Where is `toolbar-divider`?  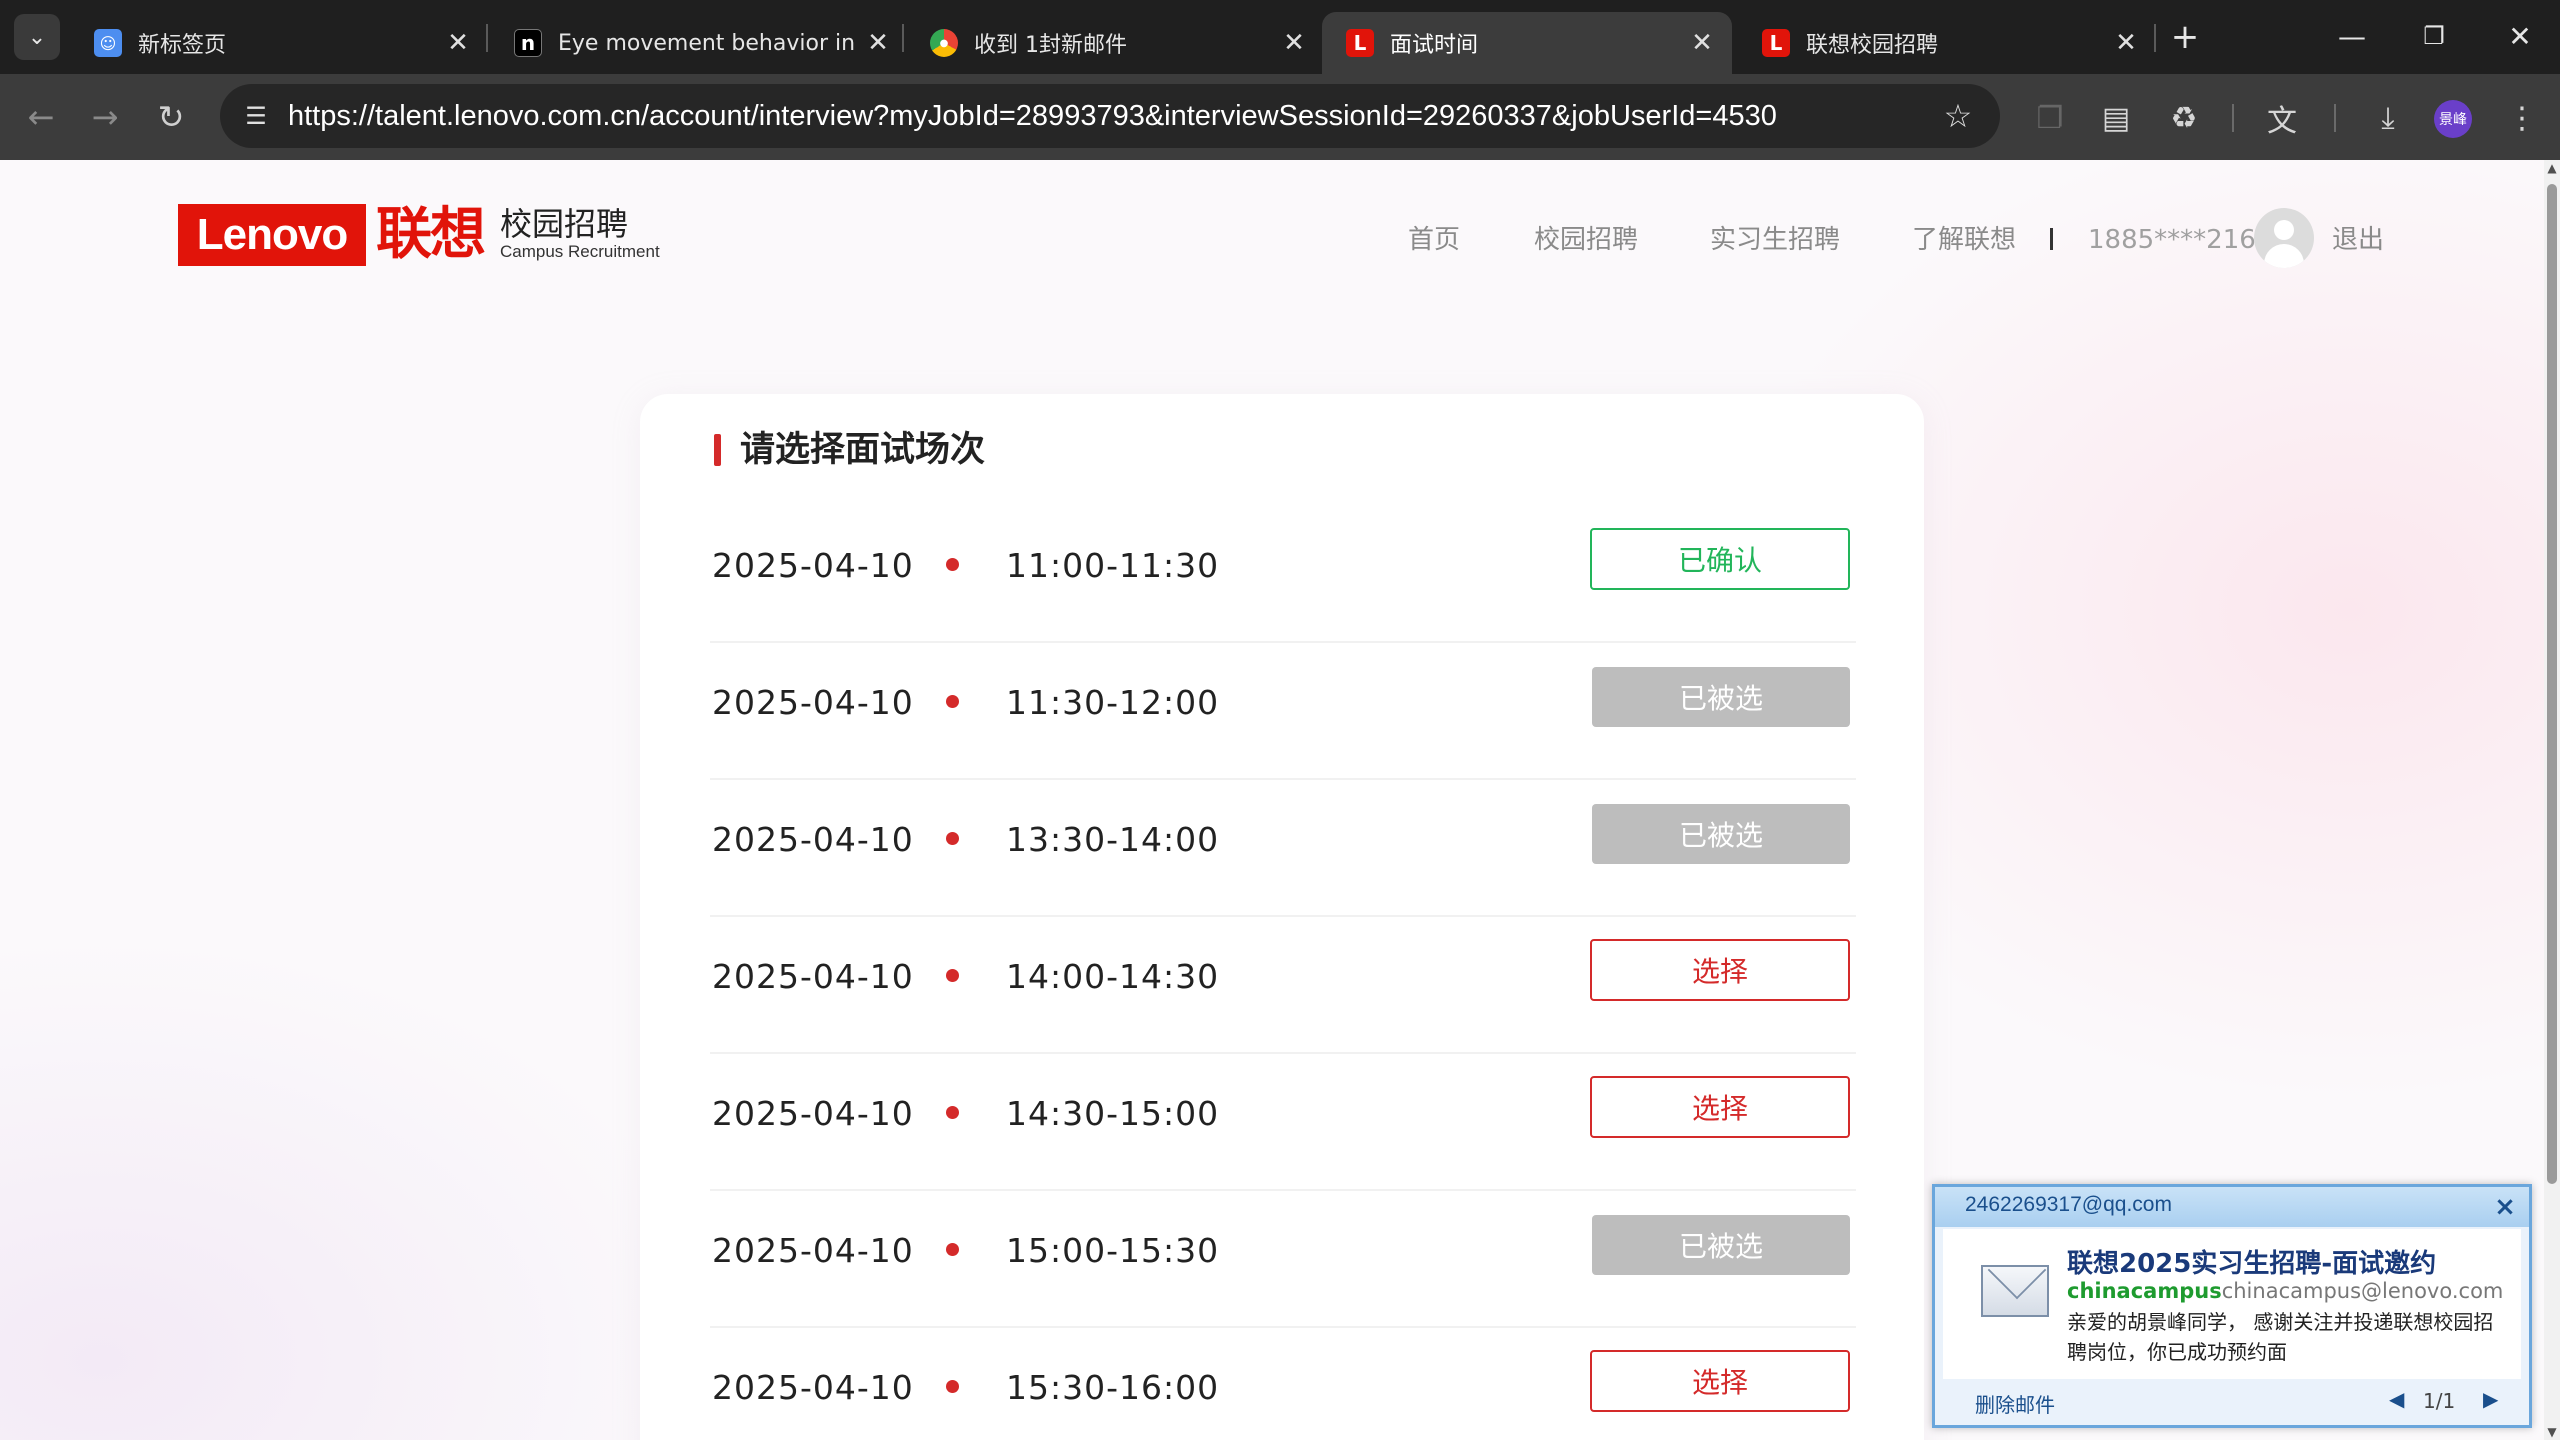 toolbar-divider is located at coordinates (2335, 118).